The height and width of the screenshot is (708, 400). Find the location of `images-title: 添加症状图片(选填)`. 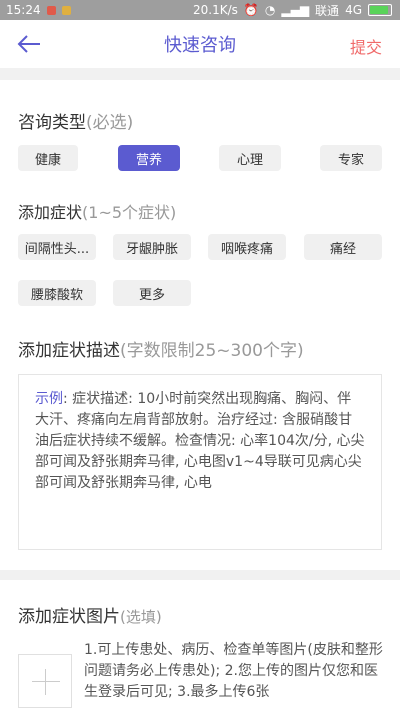

images-title: 添加症状图片(选填) is located at coordinates (90, 614).